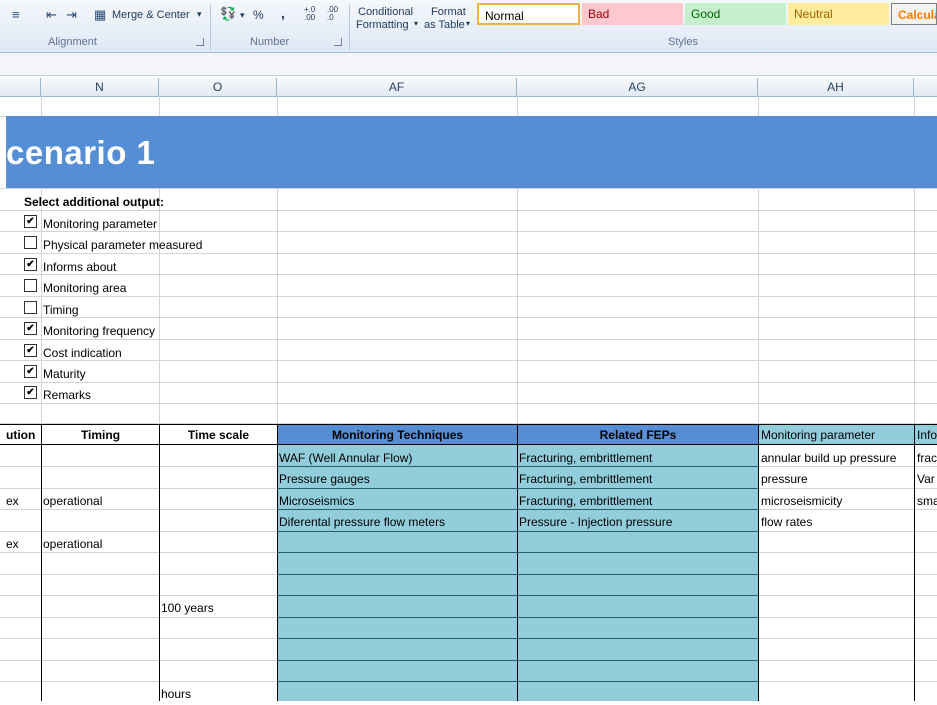 This screenshot has width=937, height=705. Describe the element at coordinates (200, 42) in the screenshot. I see `alignment-launcher-icon` at that location.